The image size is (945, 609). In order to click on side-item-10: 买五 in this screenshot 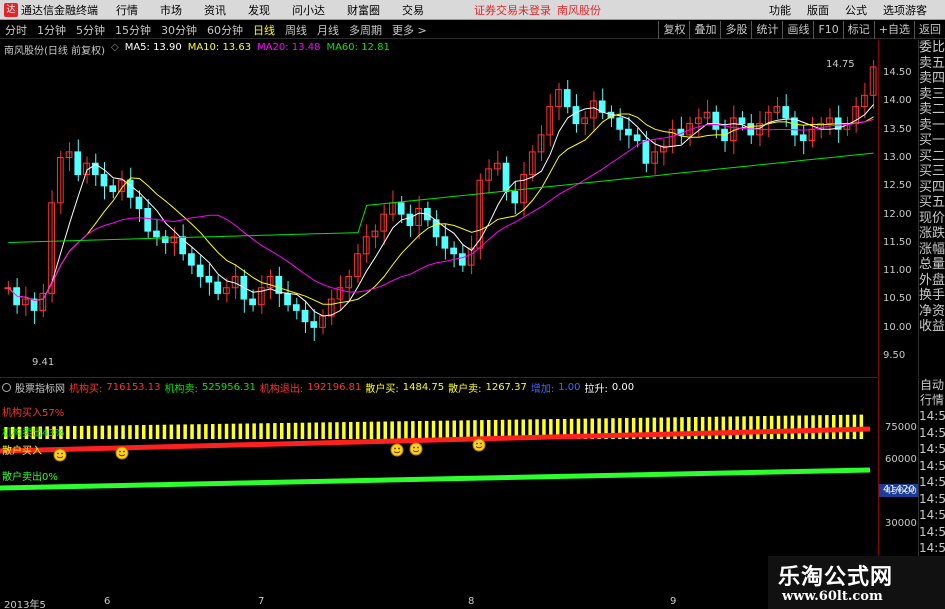, I will do `click(932, 203)`.